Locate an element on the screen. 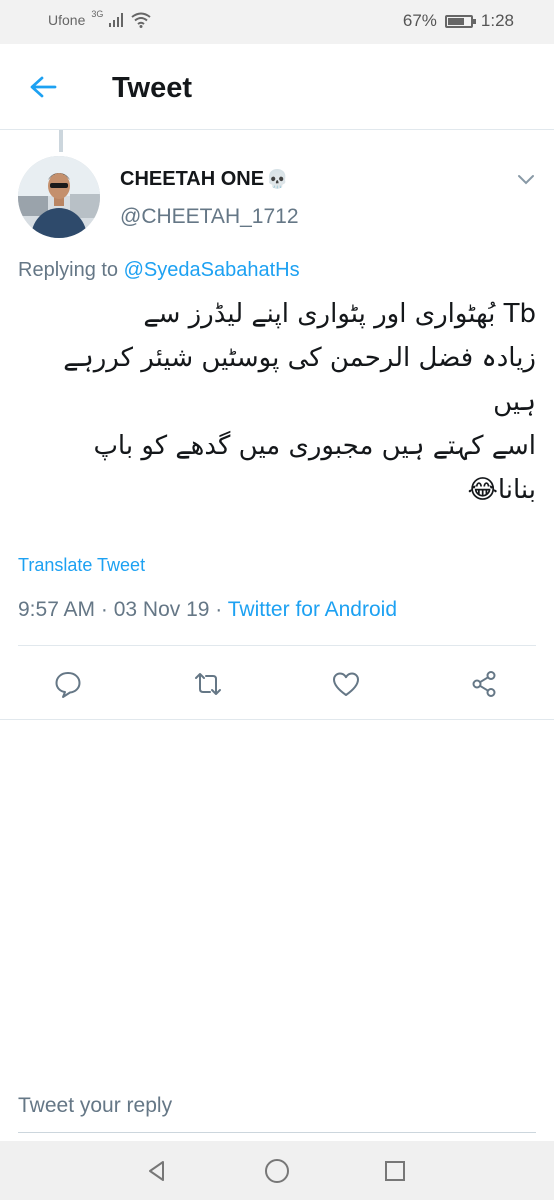  tweet-options-button is located at coordinates (526, 180).